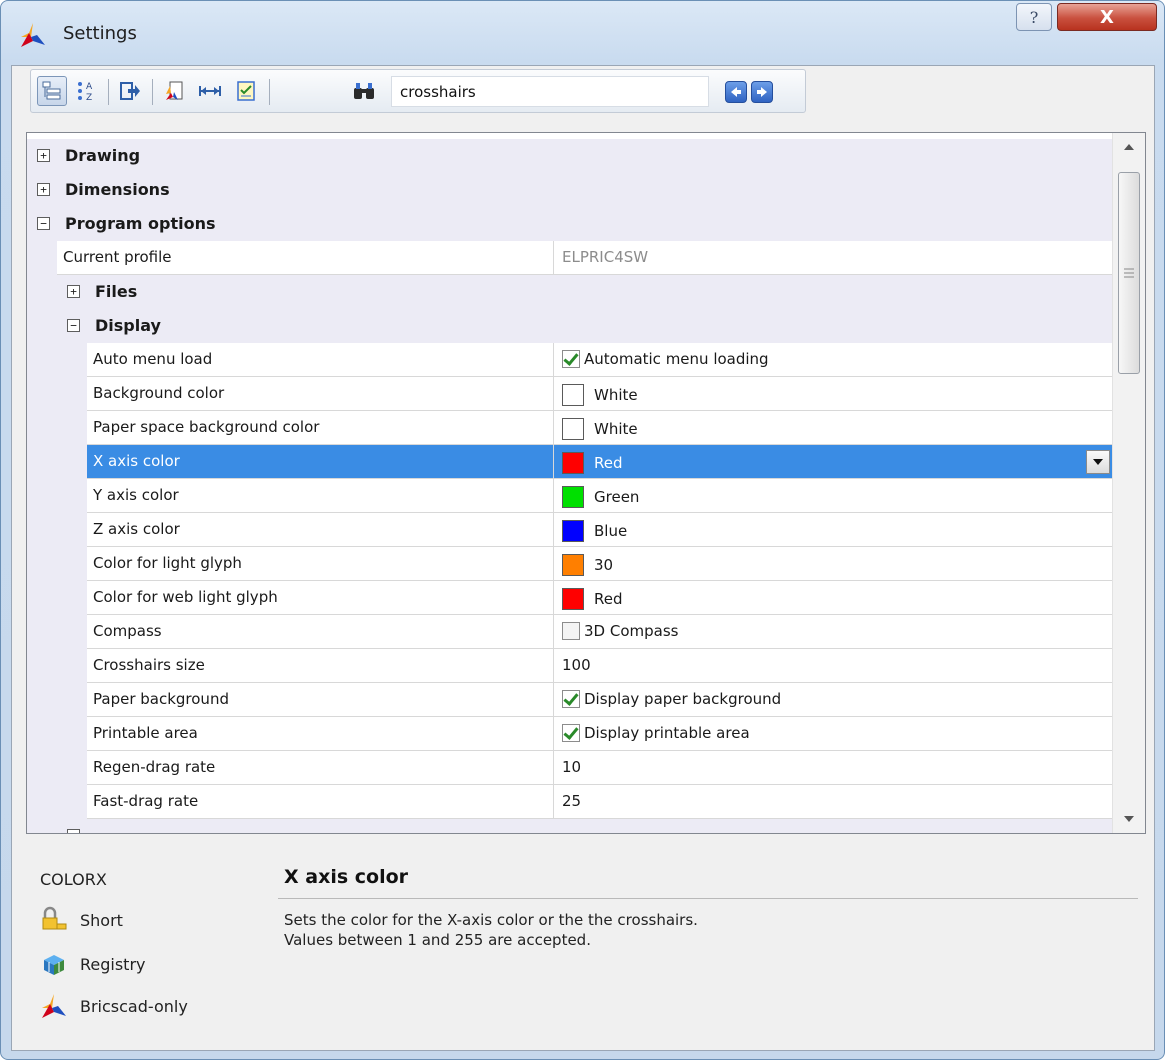  I want to click on property-row: Color for web light glyph Red, so click(569, 598).